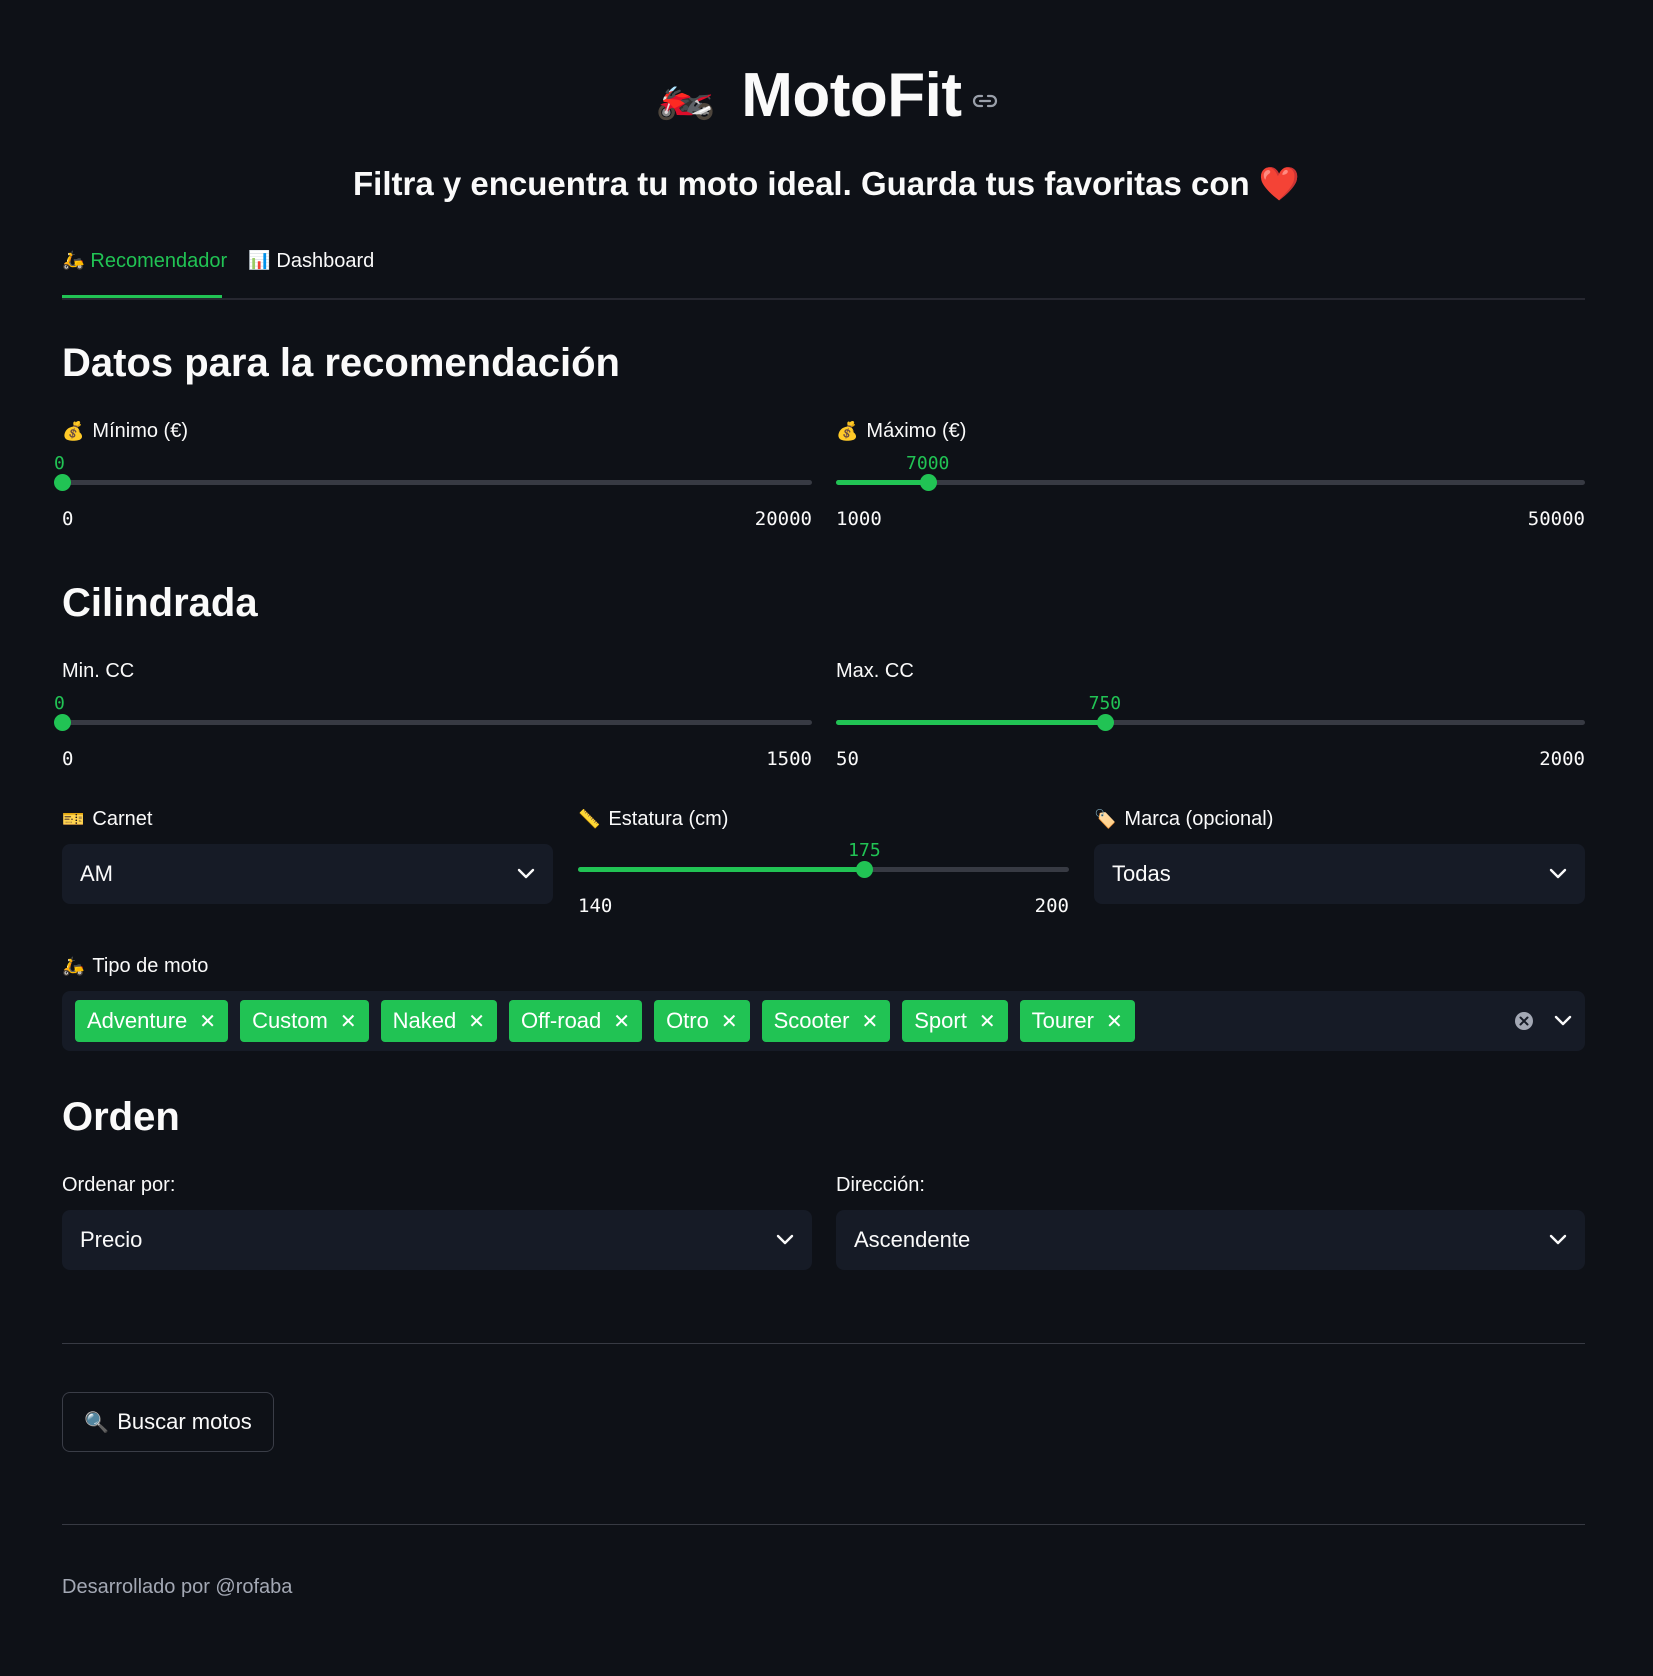  Describe the element at coordinates (259, 260) in the screenshot. I see `bar-chart-icon: 📊` at that location.